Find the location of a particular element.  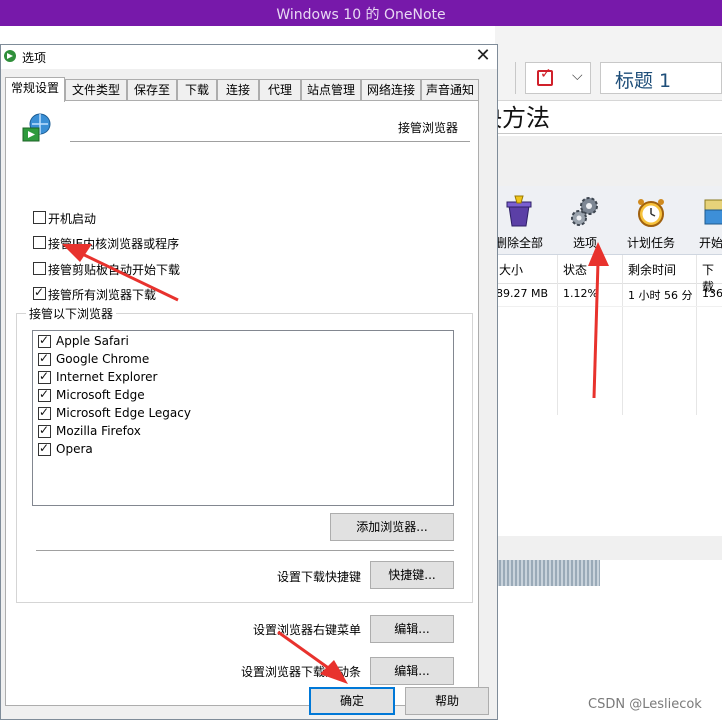

tab-general: 常规设置 is located at coordinates (35, 89).